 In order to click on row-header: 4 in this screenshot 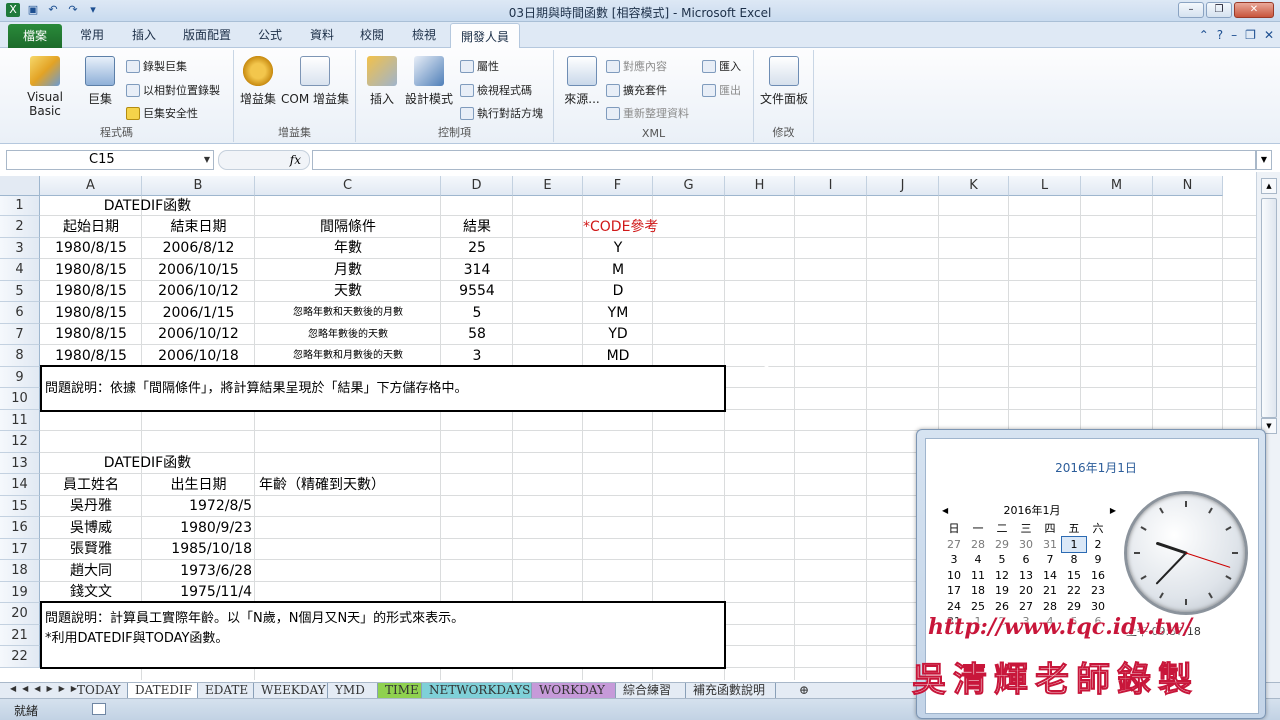, I will do `click(20, 270)`.